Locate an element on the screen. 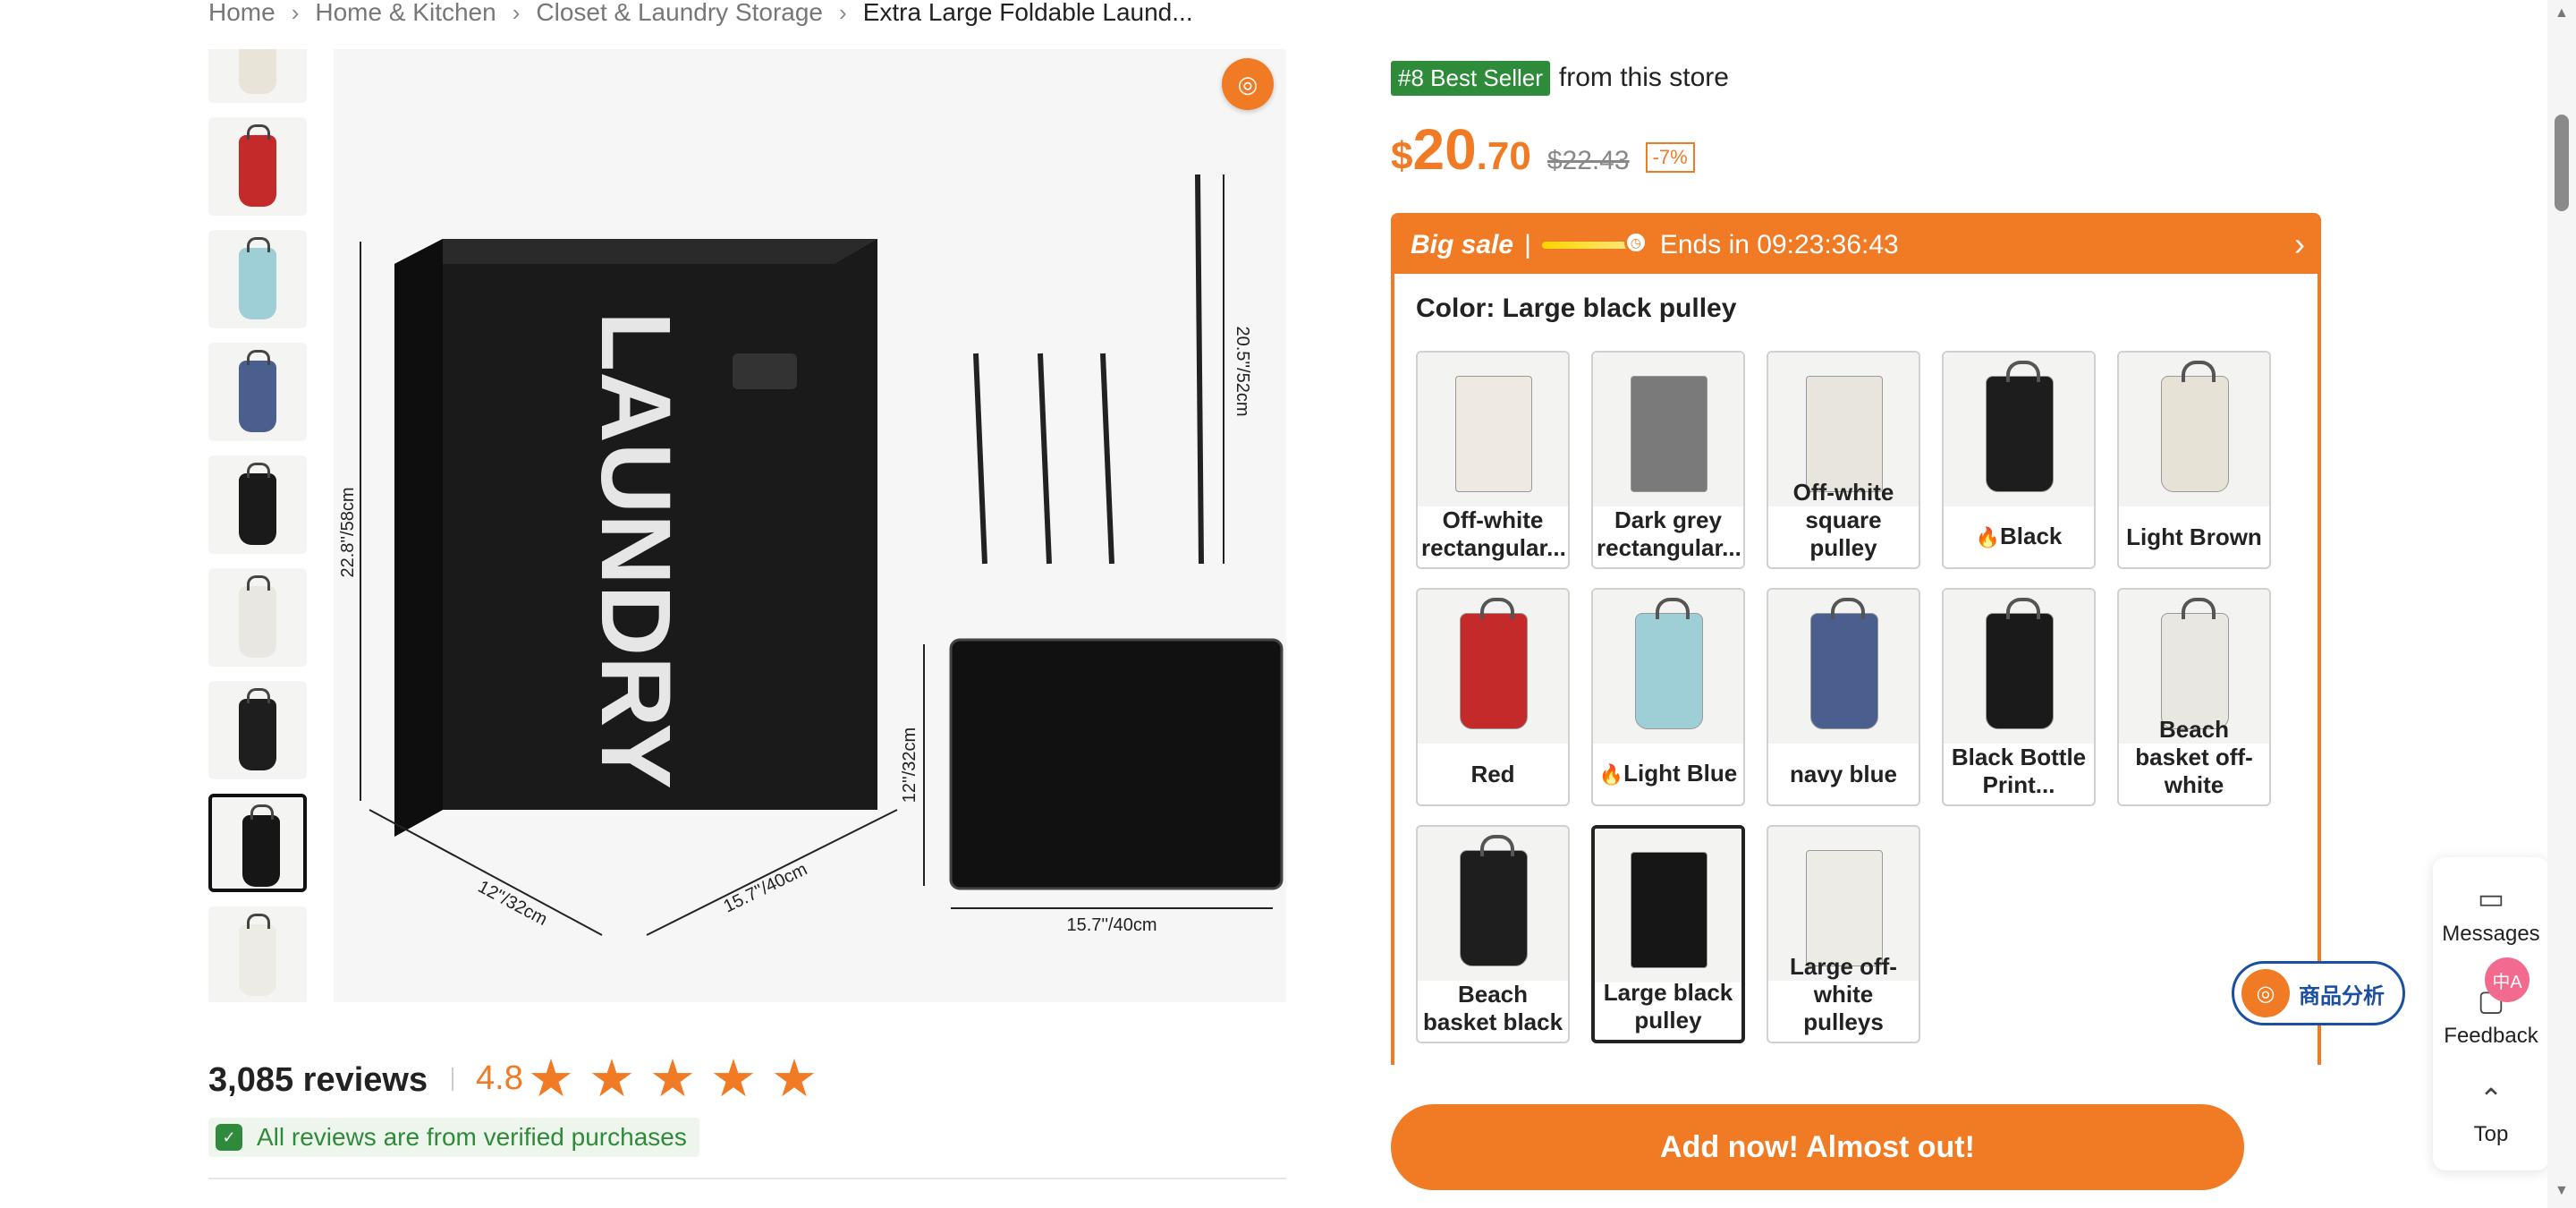  sale-countdown: Ends in 09:23:36:43 is located at coordinates (1779, 245).